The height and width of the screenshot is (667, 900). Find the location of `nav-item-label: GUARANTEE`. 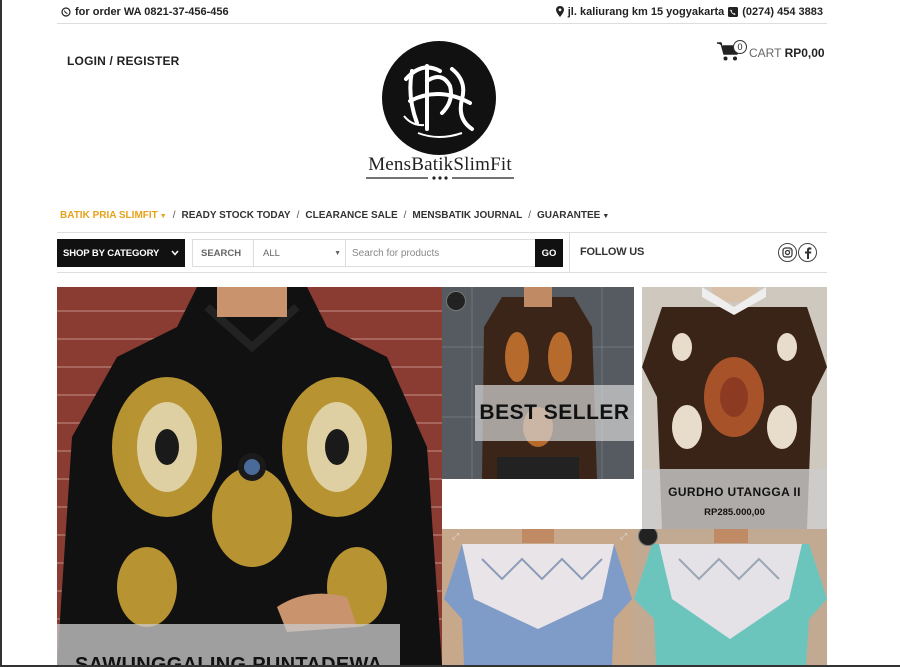

nav-item-label: GUARANTEE is located at coordinates (569, 215).